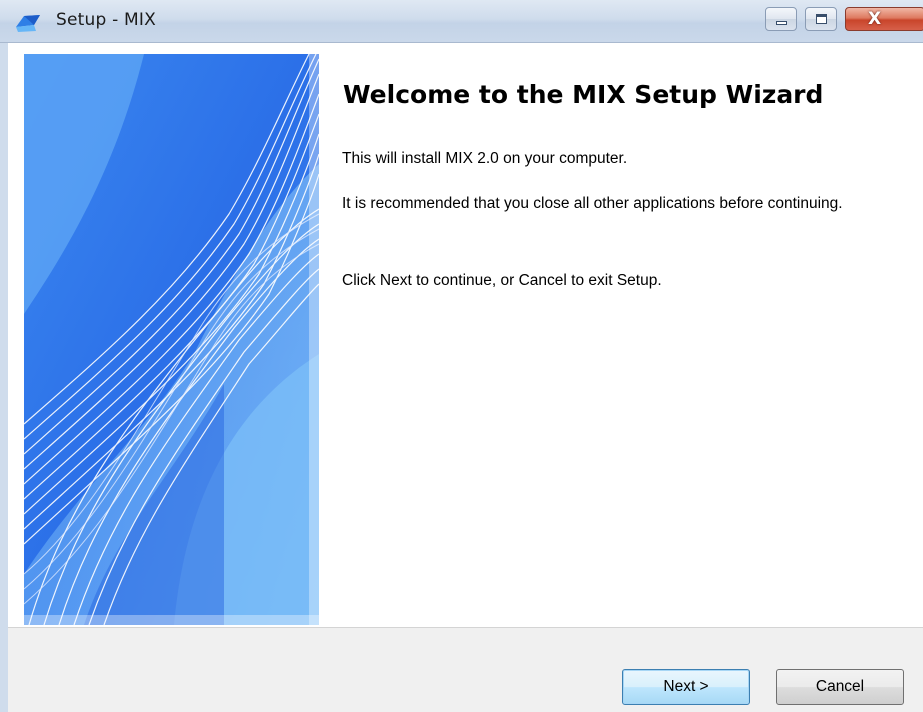 Image resolution: width=923 pixels, height=712 pixels. Describe the element at coordinates (781, 19) in the screenshot. I see `minimize-button` at that location.